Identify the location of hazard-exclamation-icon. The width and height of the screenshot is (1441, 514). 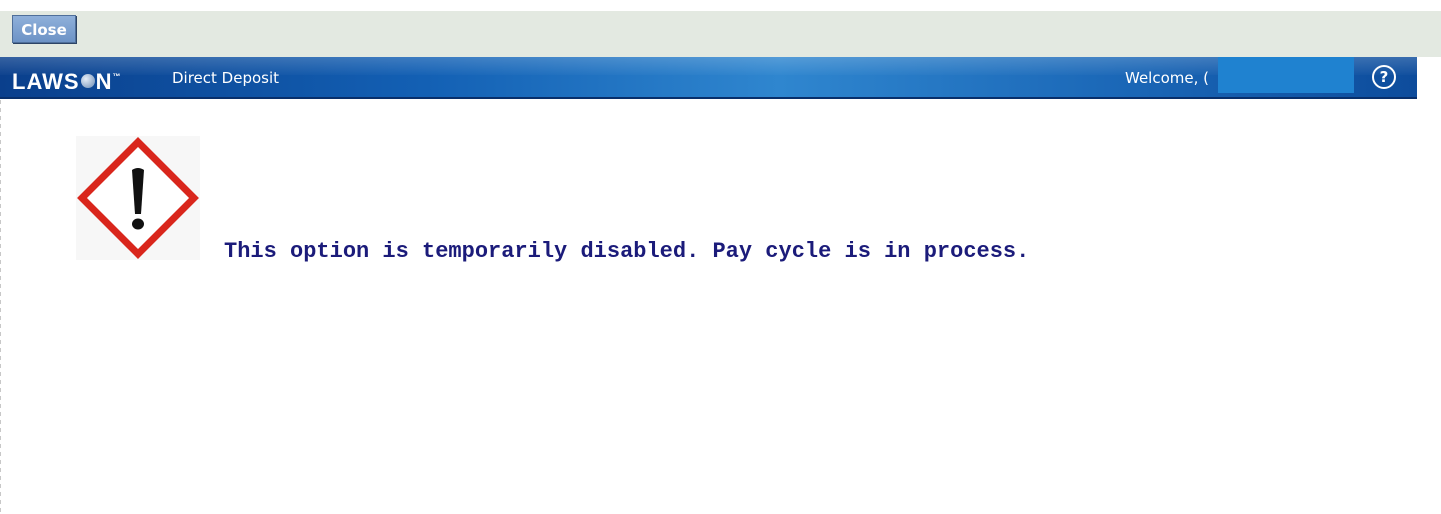
(138, 198).